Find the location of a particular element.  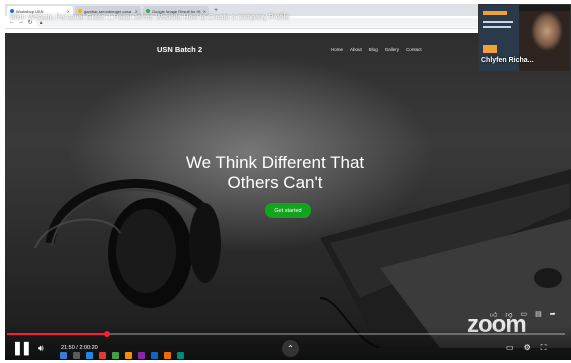

hero-line-1: We Think Different That is located at coordinates (275, 162).